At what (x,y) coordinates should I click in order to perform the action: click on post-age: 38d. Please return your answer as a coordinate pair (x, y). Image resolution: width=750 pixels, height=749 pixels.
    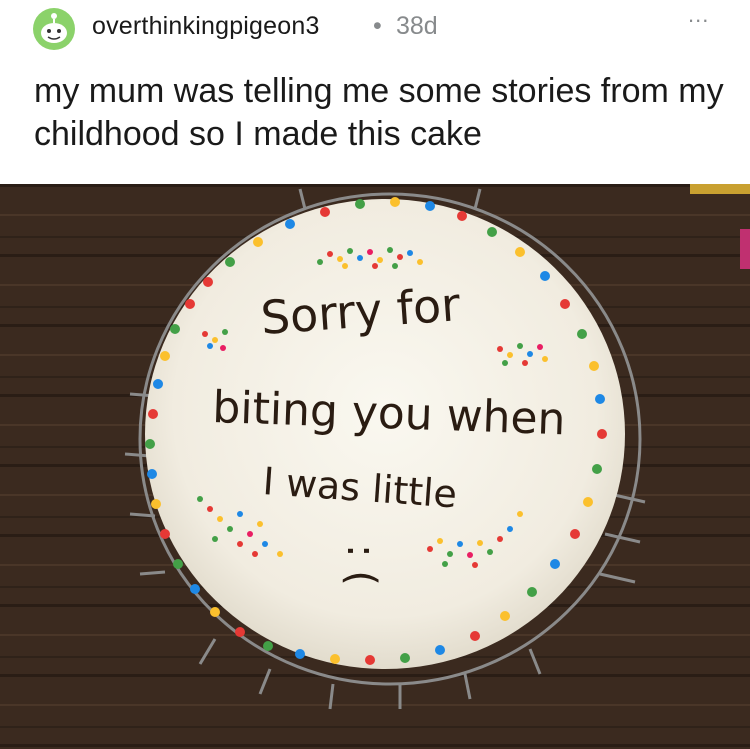
    Looking at the image, I should click on (417, 26).